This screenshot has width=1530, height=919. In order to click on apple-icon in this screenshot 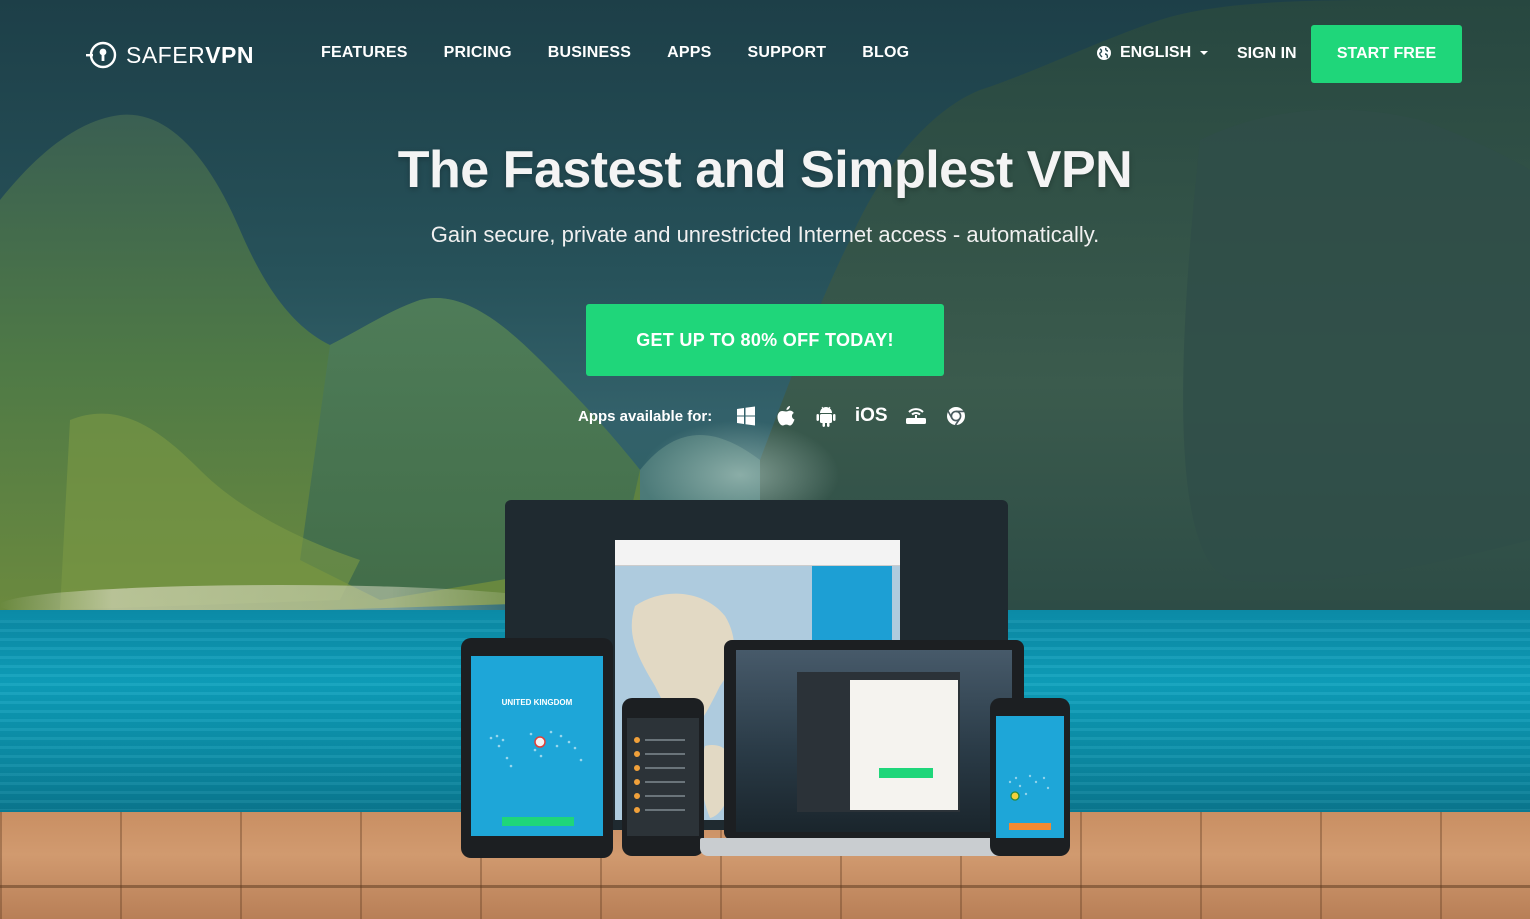, I will do `click(786, 416)`.